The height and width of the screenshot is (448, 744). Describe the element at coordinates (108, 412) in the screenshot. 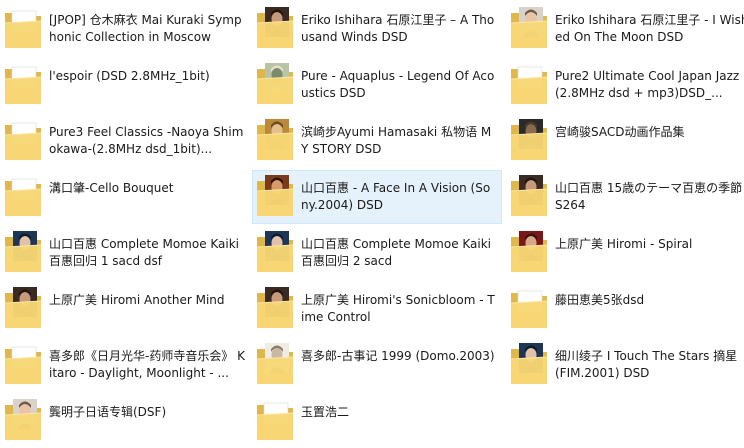

I see `folder-name: 龔明子日语专辑(DSF)` at that location.